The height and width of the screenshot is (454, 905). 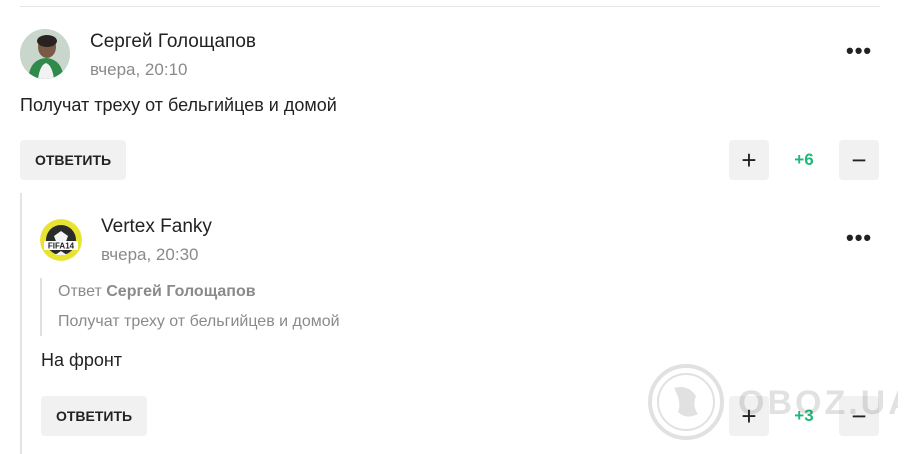 I want to click on quote-author: Сергей Голощапов, so click(x=180, y=291).